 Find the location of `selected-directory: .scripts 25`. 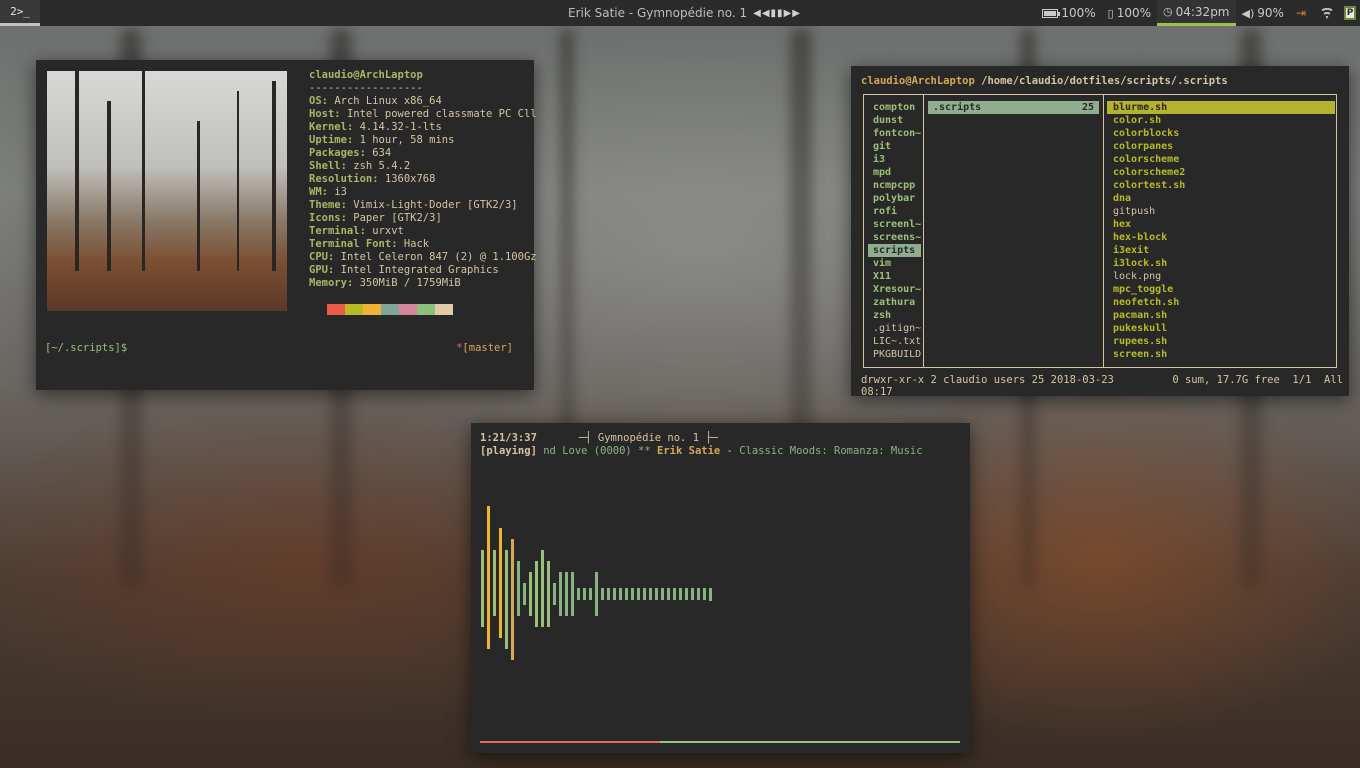

selected-directory: .scripts 25 is located at coordinates (1013, 107).